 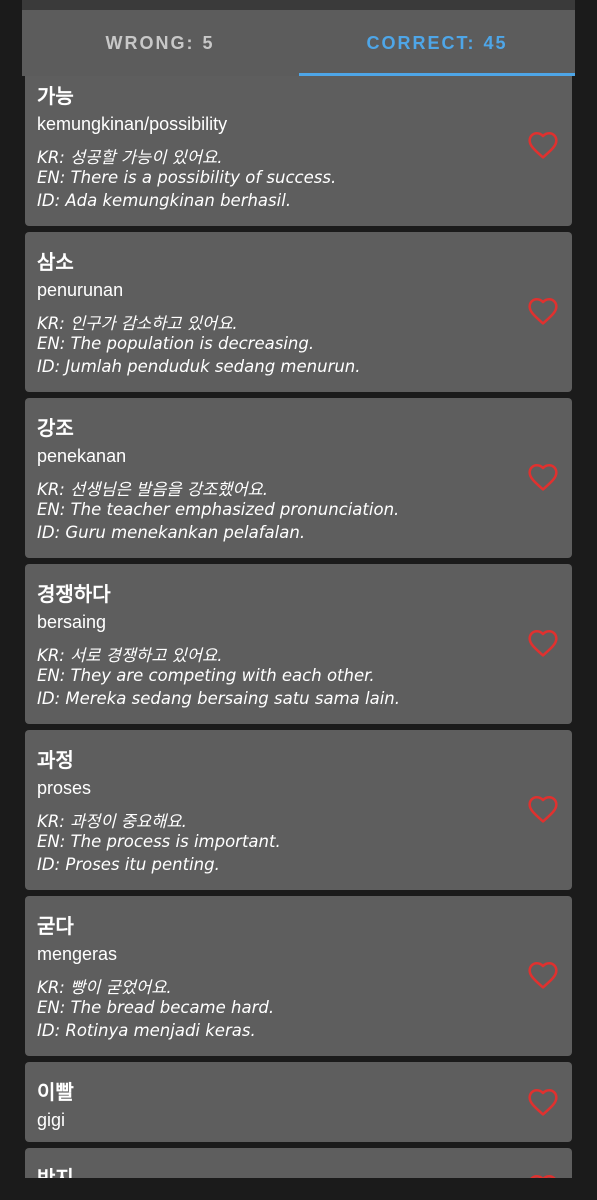 I want to click on tab-wrong: WRONG: 5, so click(x=160, y=43).